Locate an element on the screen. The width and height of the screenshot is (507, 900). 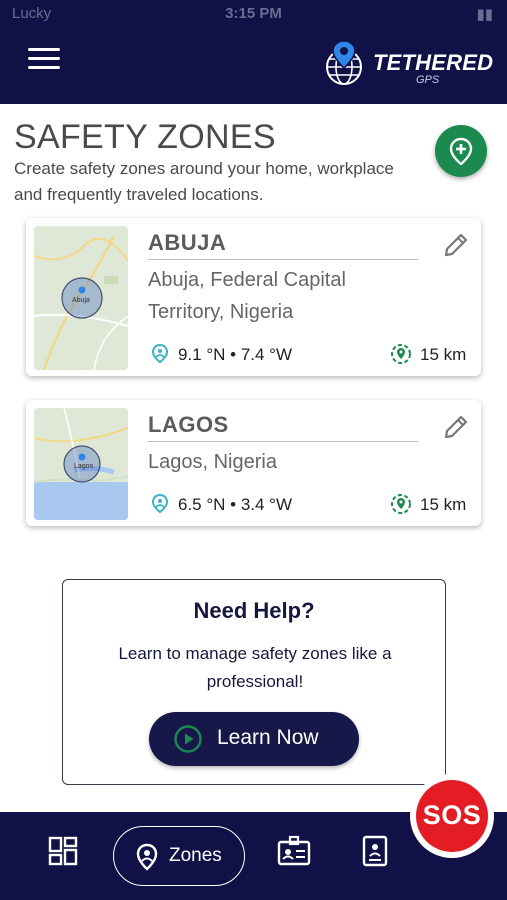
map-city-label: Abuja is located at coordinates (81, 300).